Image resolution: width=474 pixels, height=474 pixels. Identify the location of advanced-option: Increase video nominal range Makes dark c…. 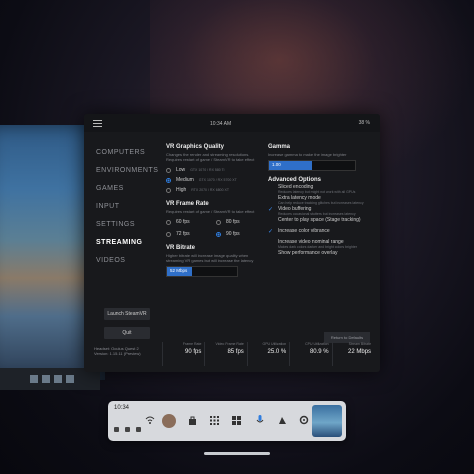
(322, 245).